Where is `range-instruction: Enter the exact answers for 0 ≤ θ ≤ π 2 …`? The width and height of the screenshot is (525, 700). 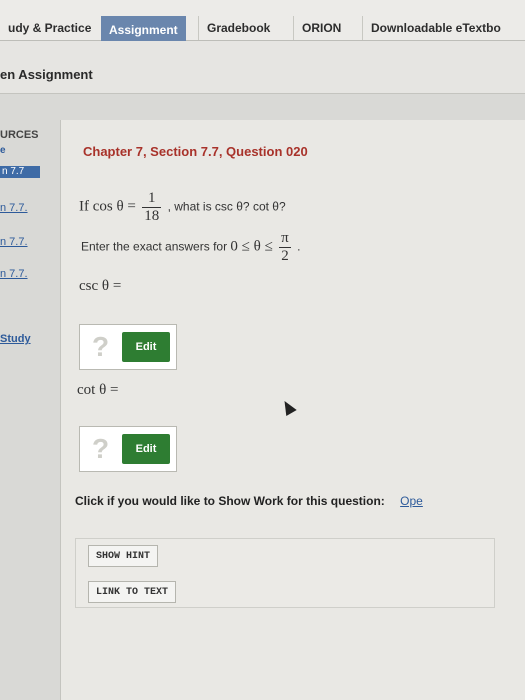 range-instruction: Enter the exact answers for 0 ≤ θ ≤ π 2 … is located at coordinates (190, 247).